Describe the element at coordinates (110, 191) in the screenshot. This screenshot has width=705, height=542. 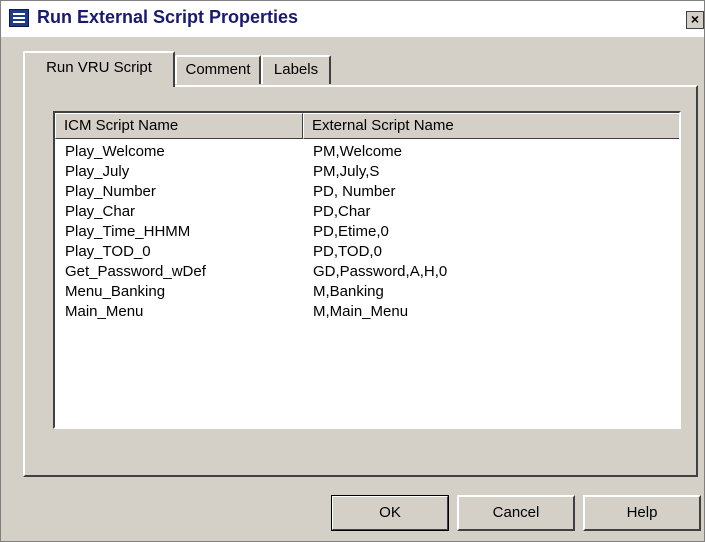
I see `icm-script-name-cell: Play_Number` at that location.